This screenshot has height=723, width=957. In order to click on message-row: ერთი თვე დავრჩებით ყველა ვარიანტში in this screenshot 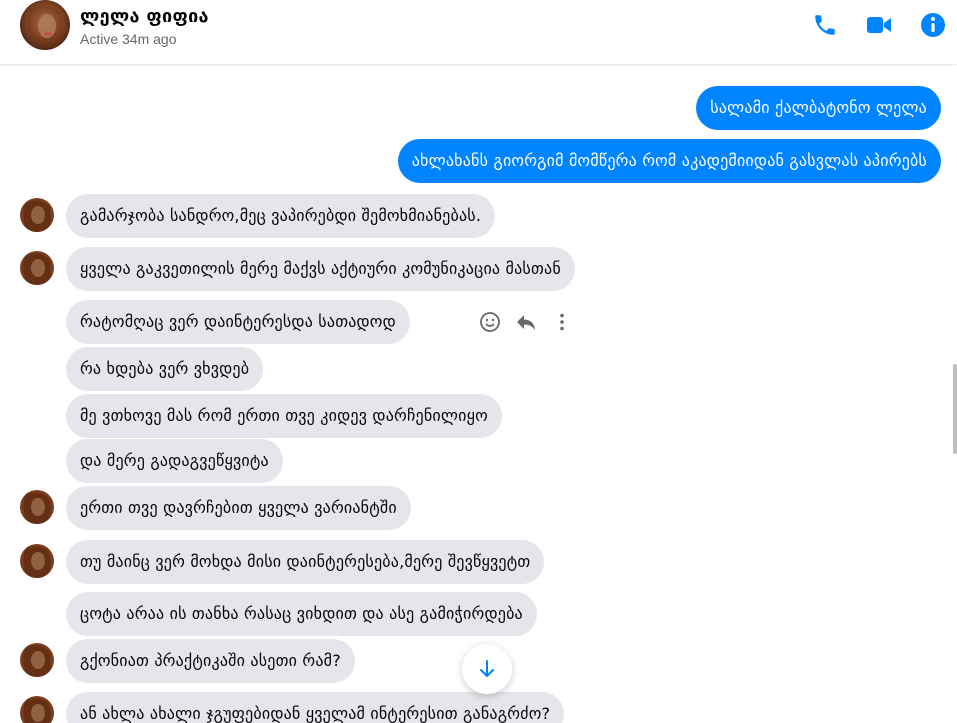, I will do `click(478, 508)`.